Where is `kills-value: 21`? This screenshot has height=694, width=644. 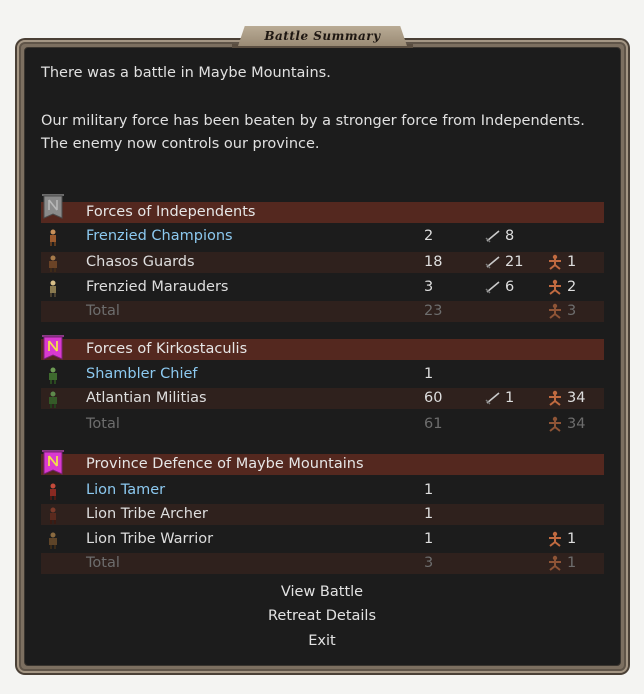 kills-value: 21 is located at coordinates (514, 262).